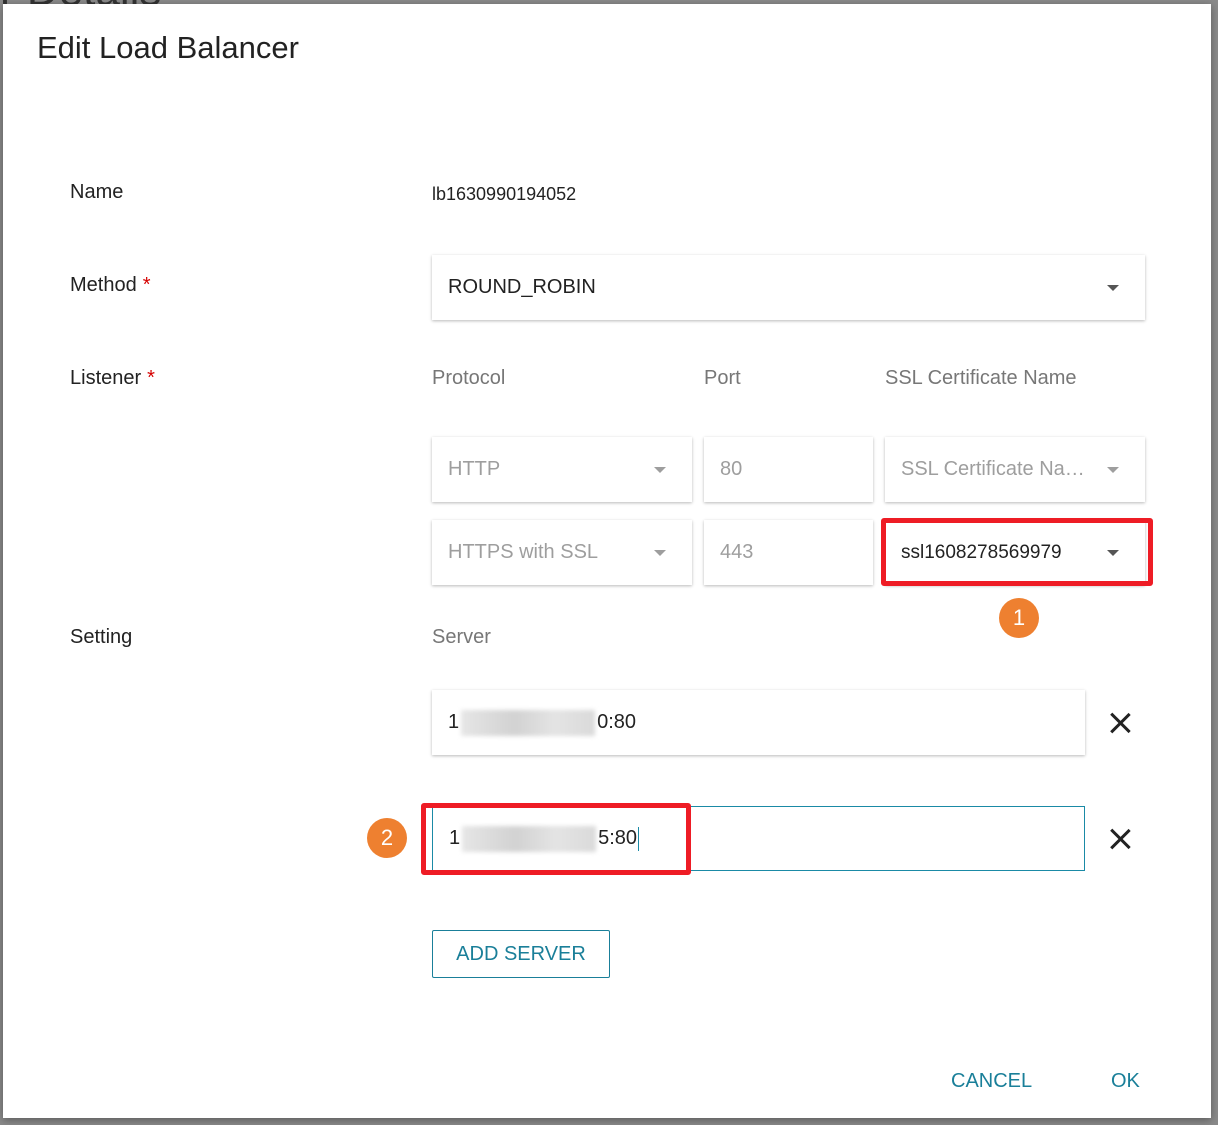 The height and width of the screenshot is (1125, 1218). I want to click on remove-server-2-close-icon, so click(1120, 839).